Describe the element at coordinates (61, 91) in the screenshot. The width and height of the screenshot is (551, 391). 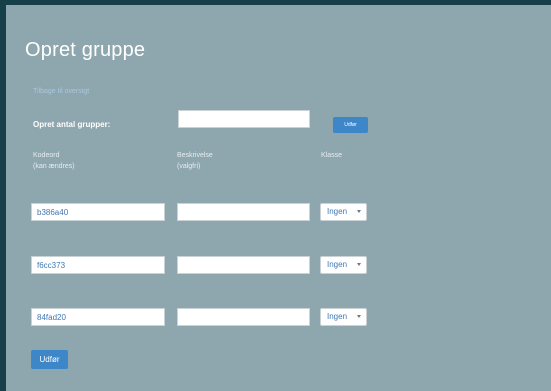
I see `back-to-overview-link: Tilbage til oversigt` at that location.